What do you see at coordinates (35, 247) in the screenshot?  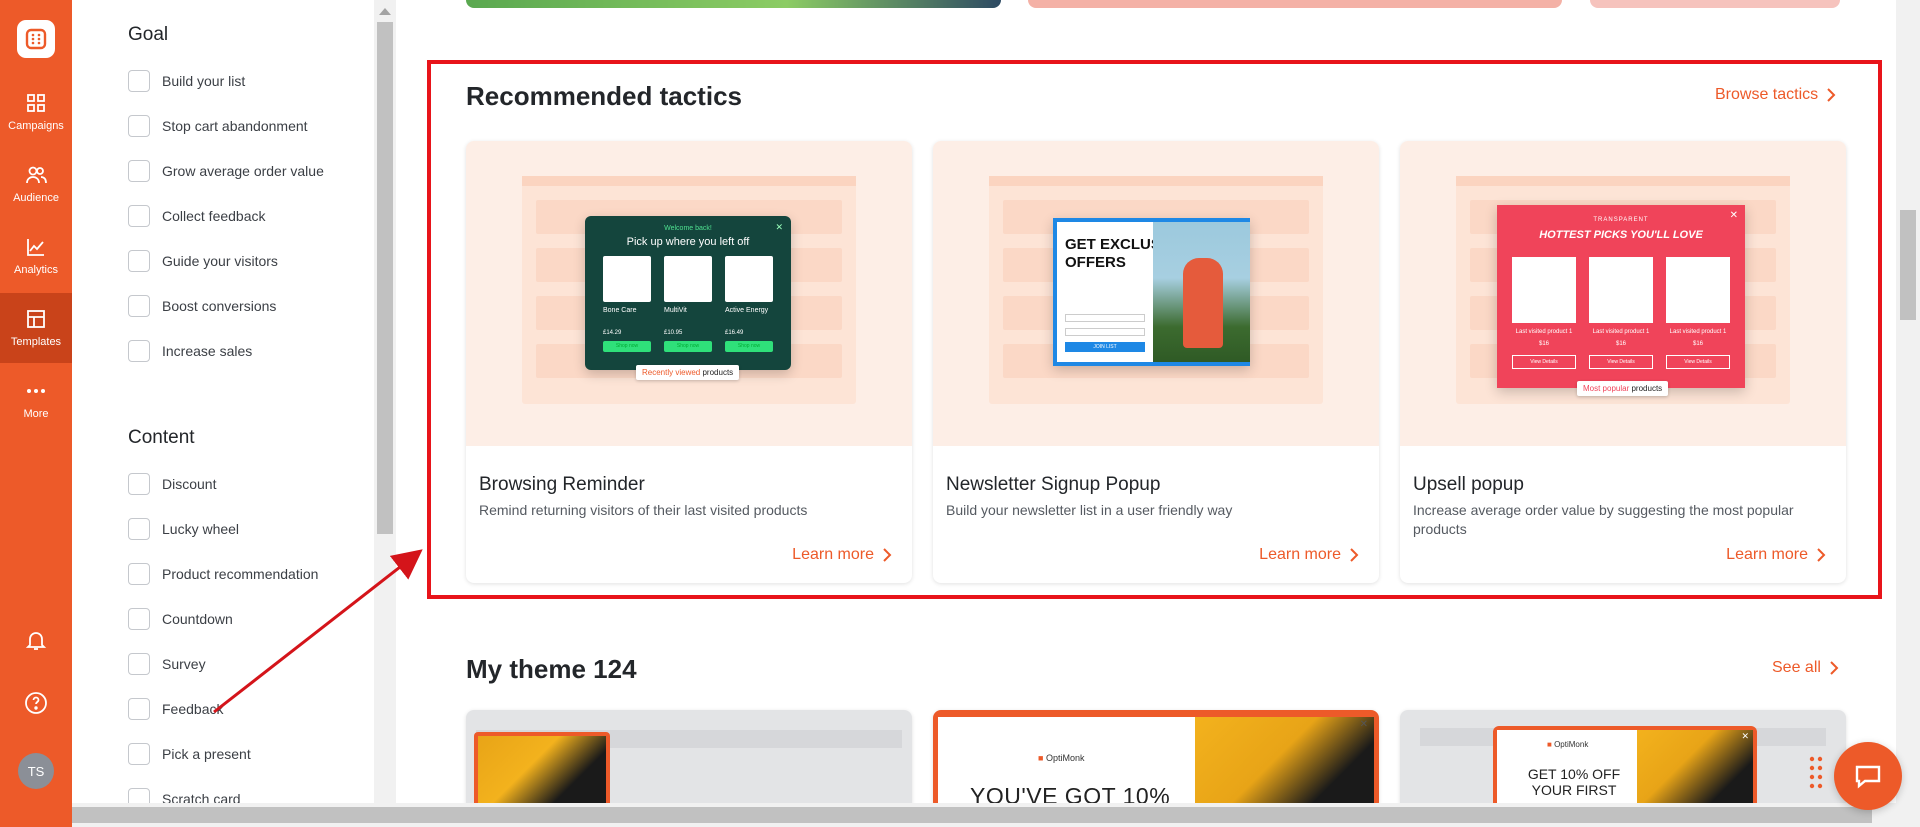 I see `chart-line-icon` at bounding box center [35, 247].